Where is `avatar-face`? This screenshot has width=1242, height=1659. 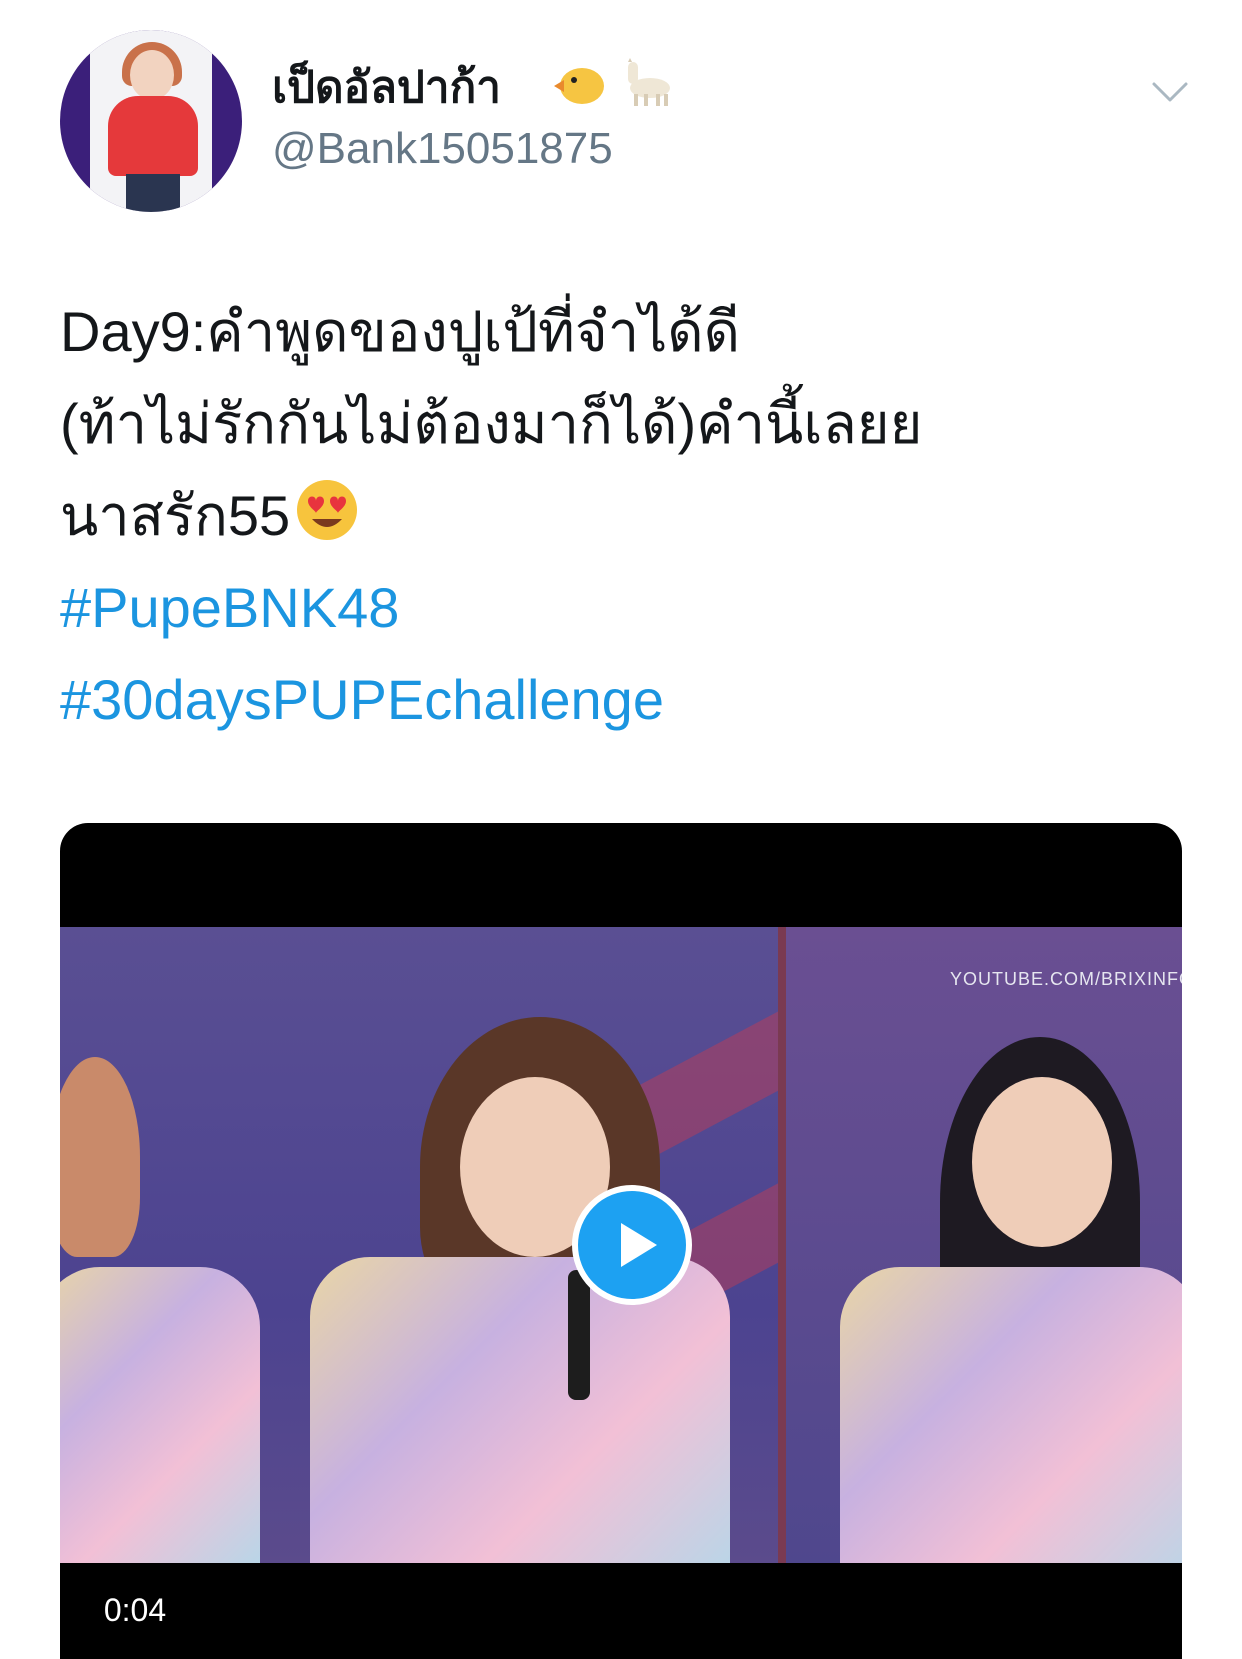 avatar-face is located at coordinates (152, 75).